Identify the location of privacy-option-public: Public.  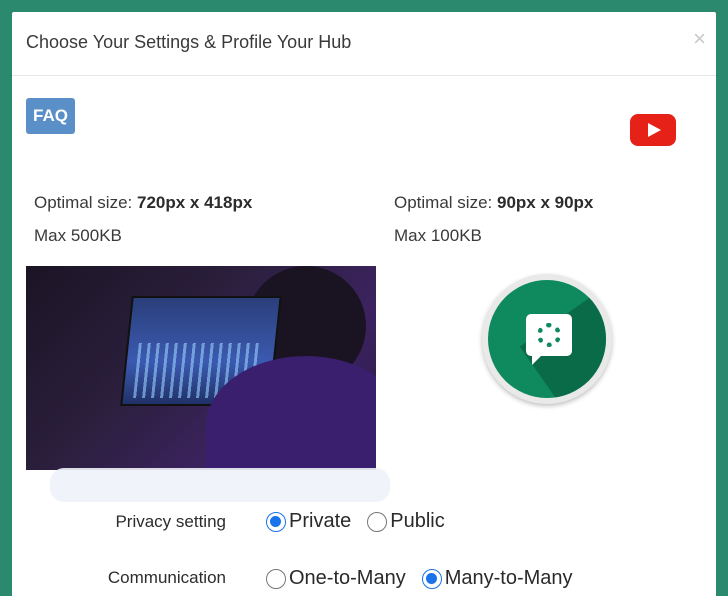
(406, 521).